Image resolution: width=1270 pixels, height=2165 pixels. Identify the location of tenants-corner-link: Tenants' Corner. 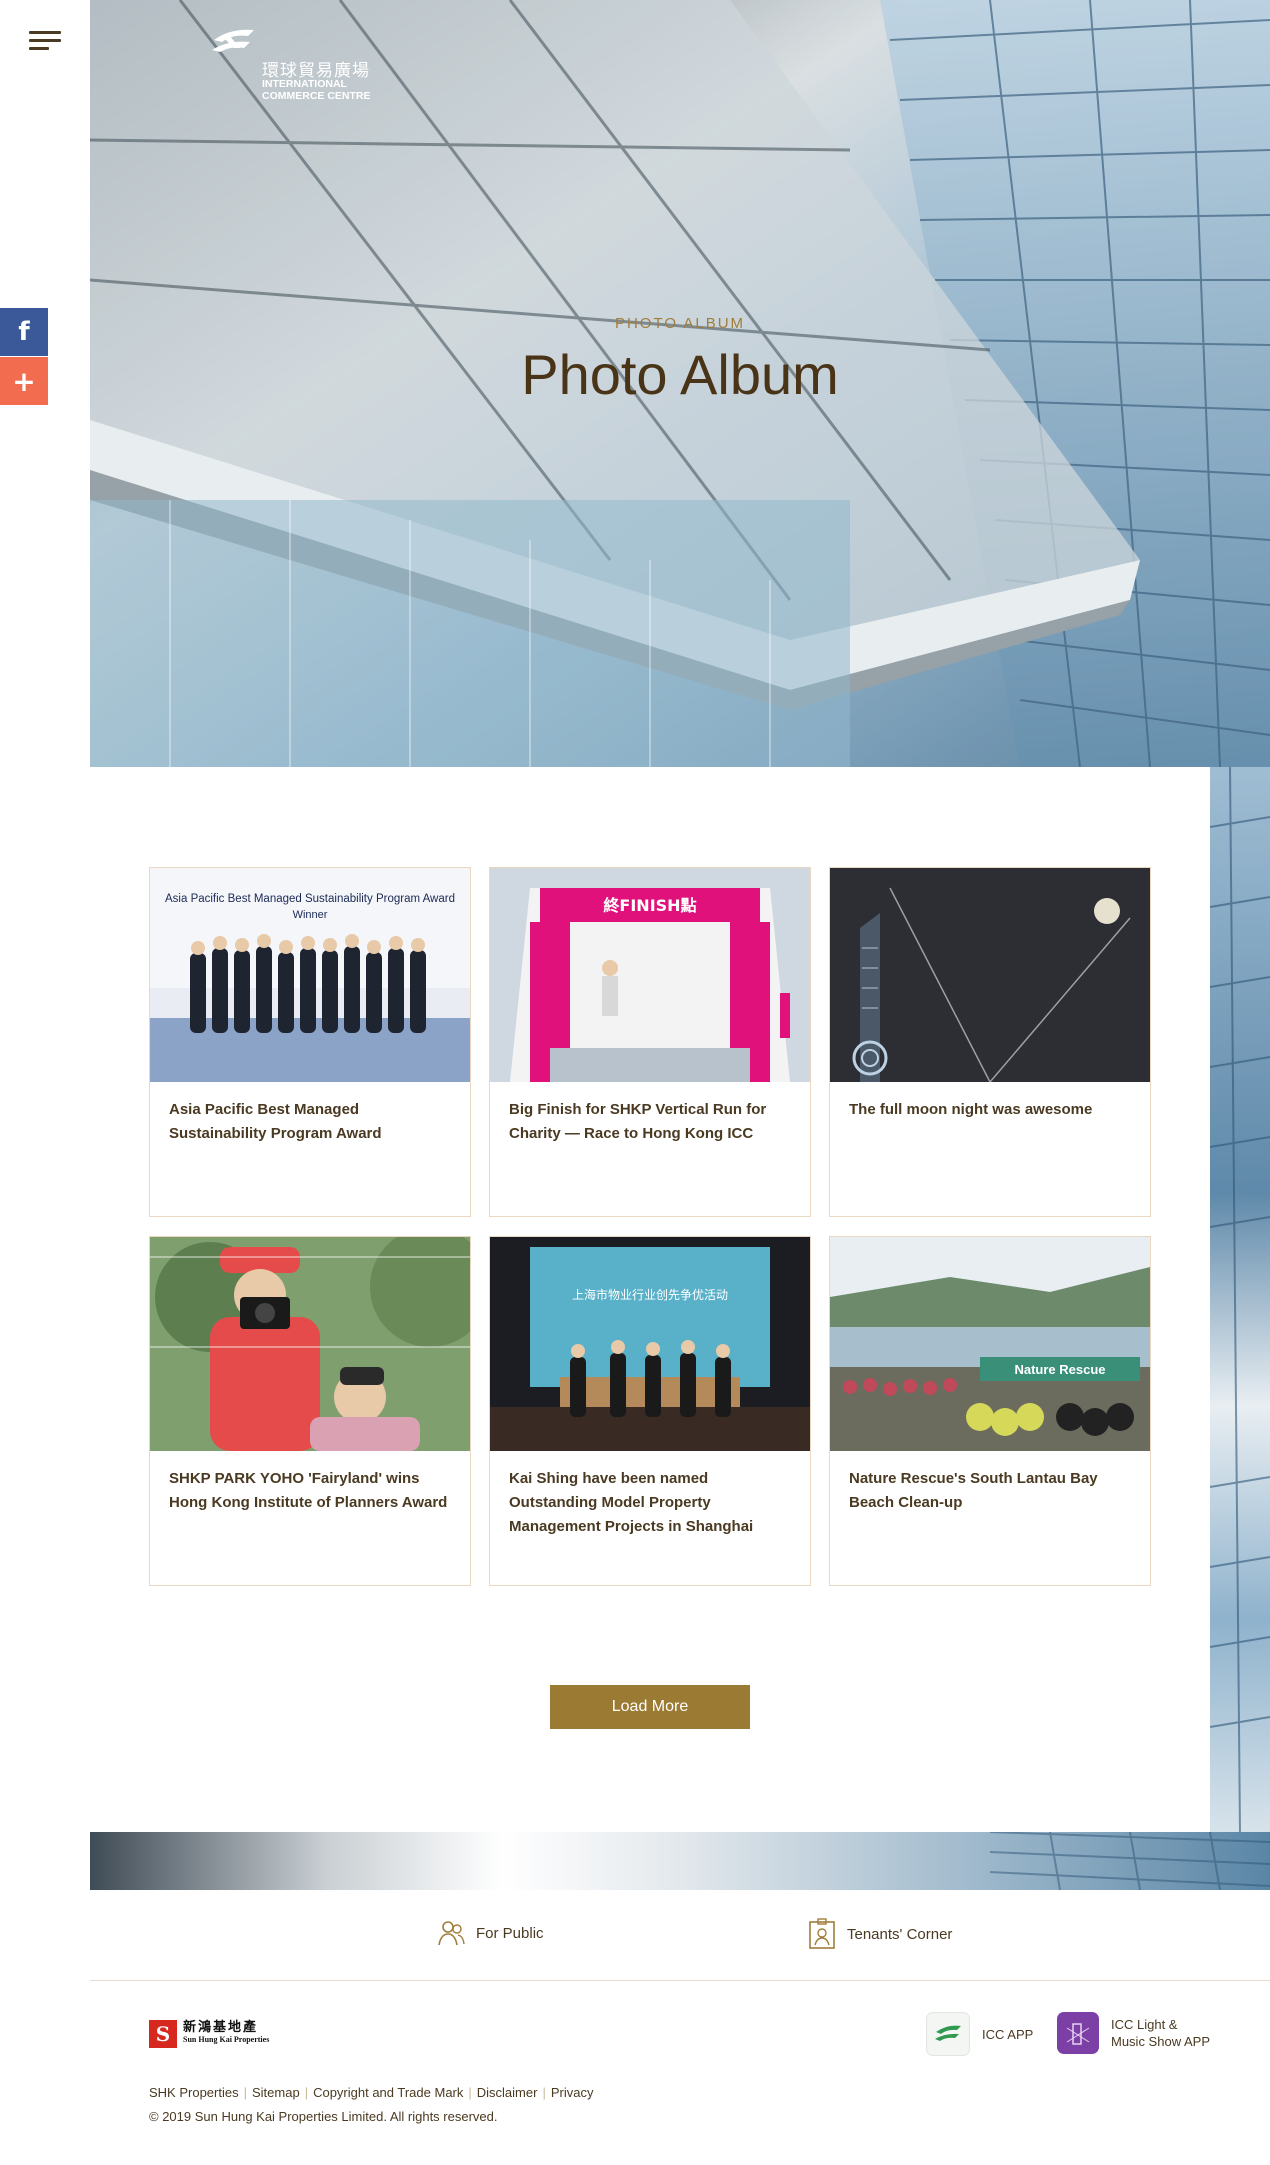
(879, 1934).